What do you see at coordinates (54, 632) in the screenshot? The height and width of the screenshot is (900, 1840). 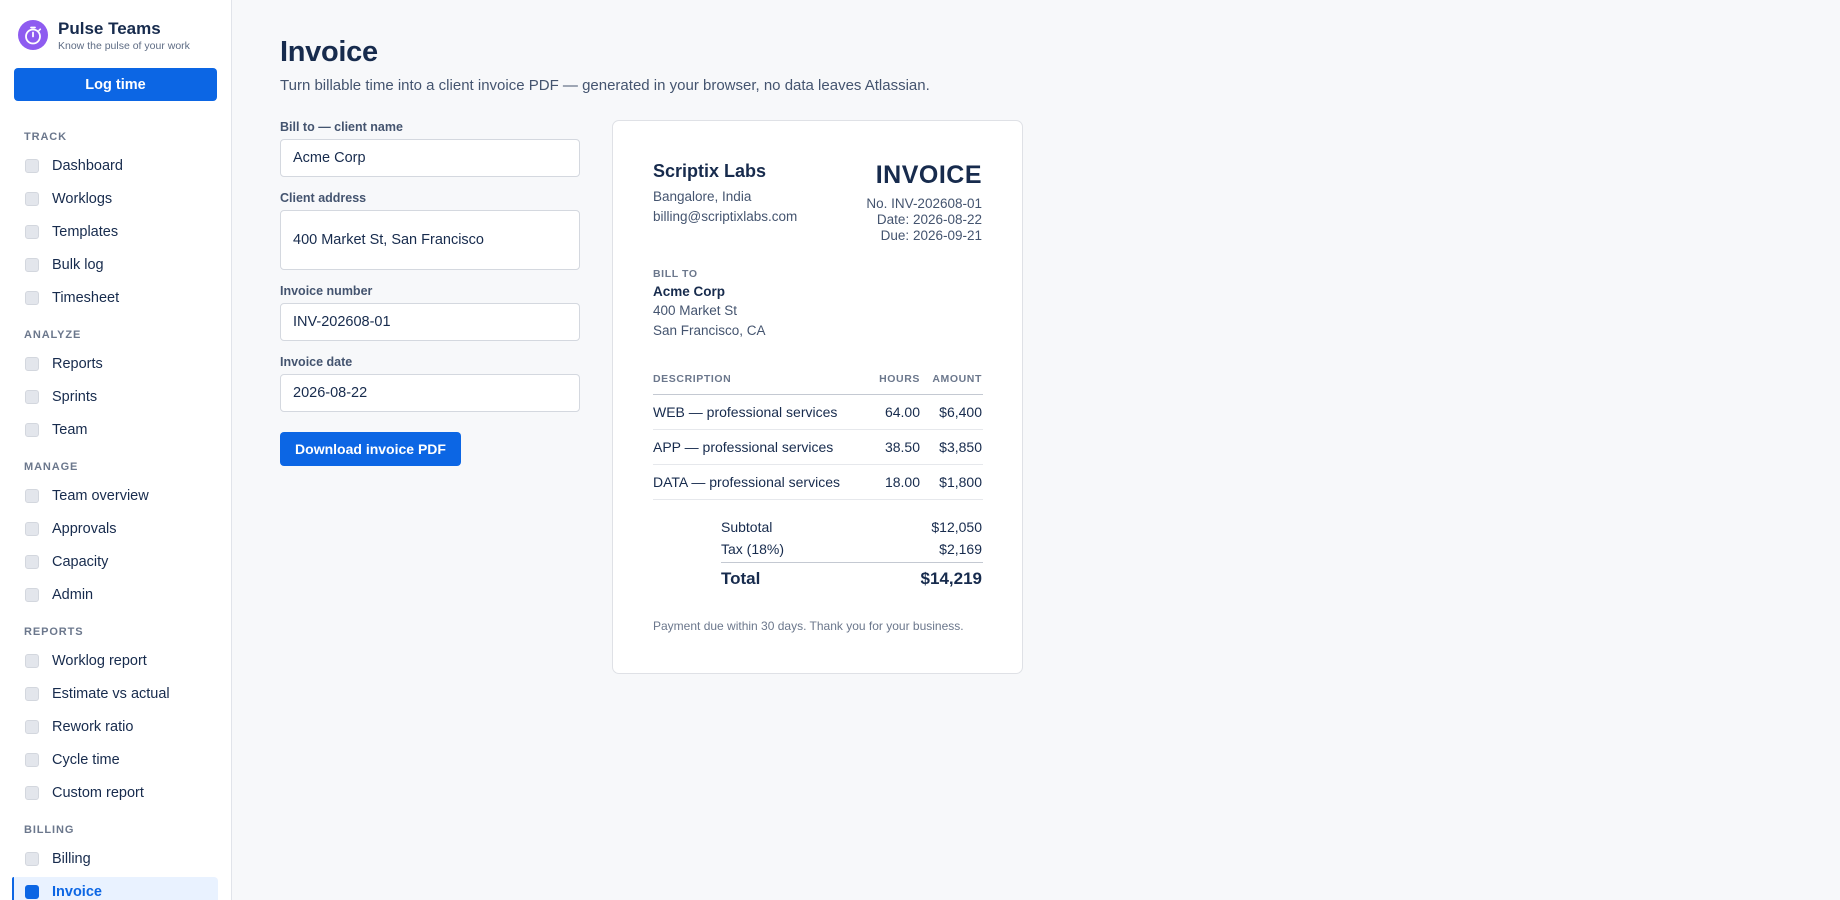 I see `nav-section-reports: REPORTS` at bounding box center [54, 632].